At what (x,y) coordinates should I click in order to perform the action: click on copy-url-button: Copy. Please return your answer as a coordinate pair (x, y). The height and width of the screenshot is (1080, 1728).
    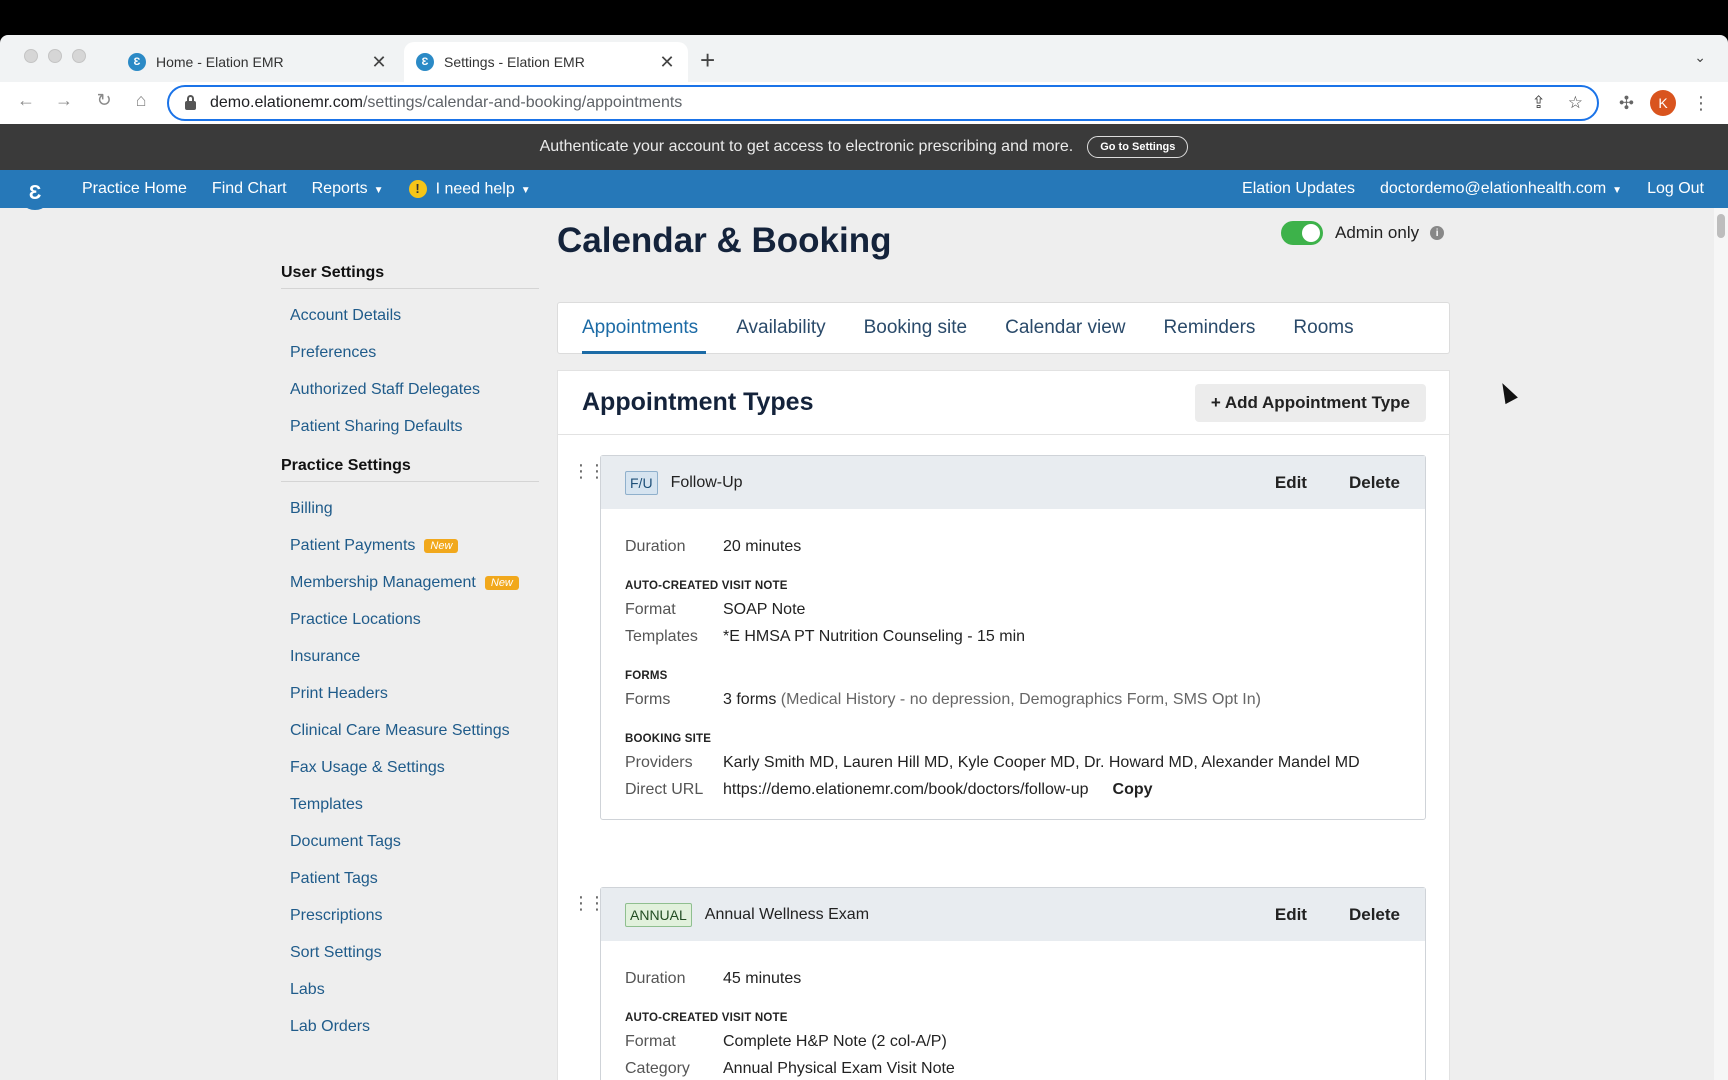
    Looking at the image, I should click on (1133, 789).